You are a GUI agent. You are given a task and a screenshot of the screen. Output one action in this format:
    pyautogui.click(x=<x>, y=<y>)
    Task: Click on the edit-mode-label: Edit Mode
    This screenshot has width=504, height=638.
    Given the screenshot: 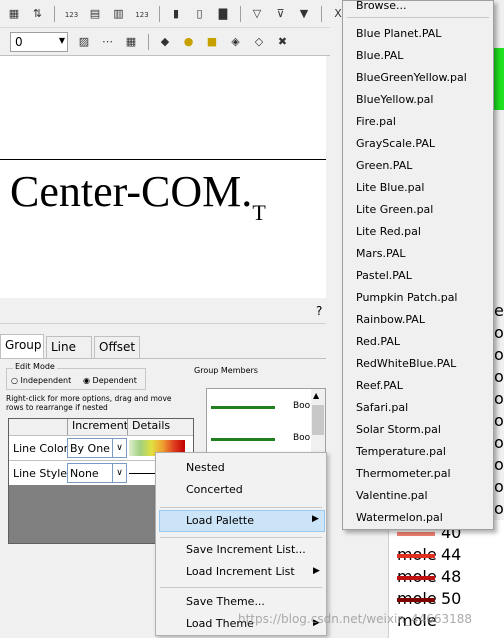 What is the action you would take?
    pyautogui.click(x=35, y=366)
    